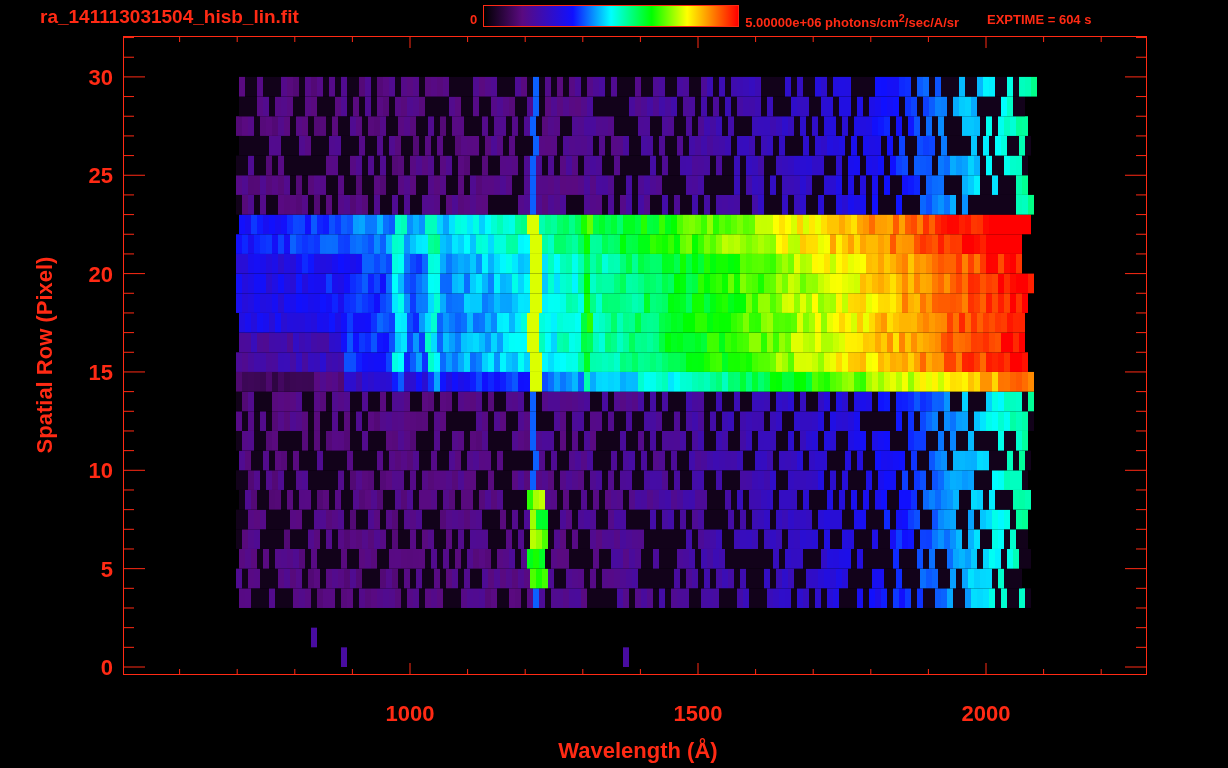  I want to click on colorbar-max-label: 5.00000e+06 photons/cm$^{2}$/sec/A/sr, so click(852, 21).